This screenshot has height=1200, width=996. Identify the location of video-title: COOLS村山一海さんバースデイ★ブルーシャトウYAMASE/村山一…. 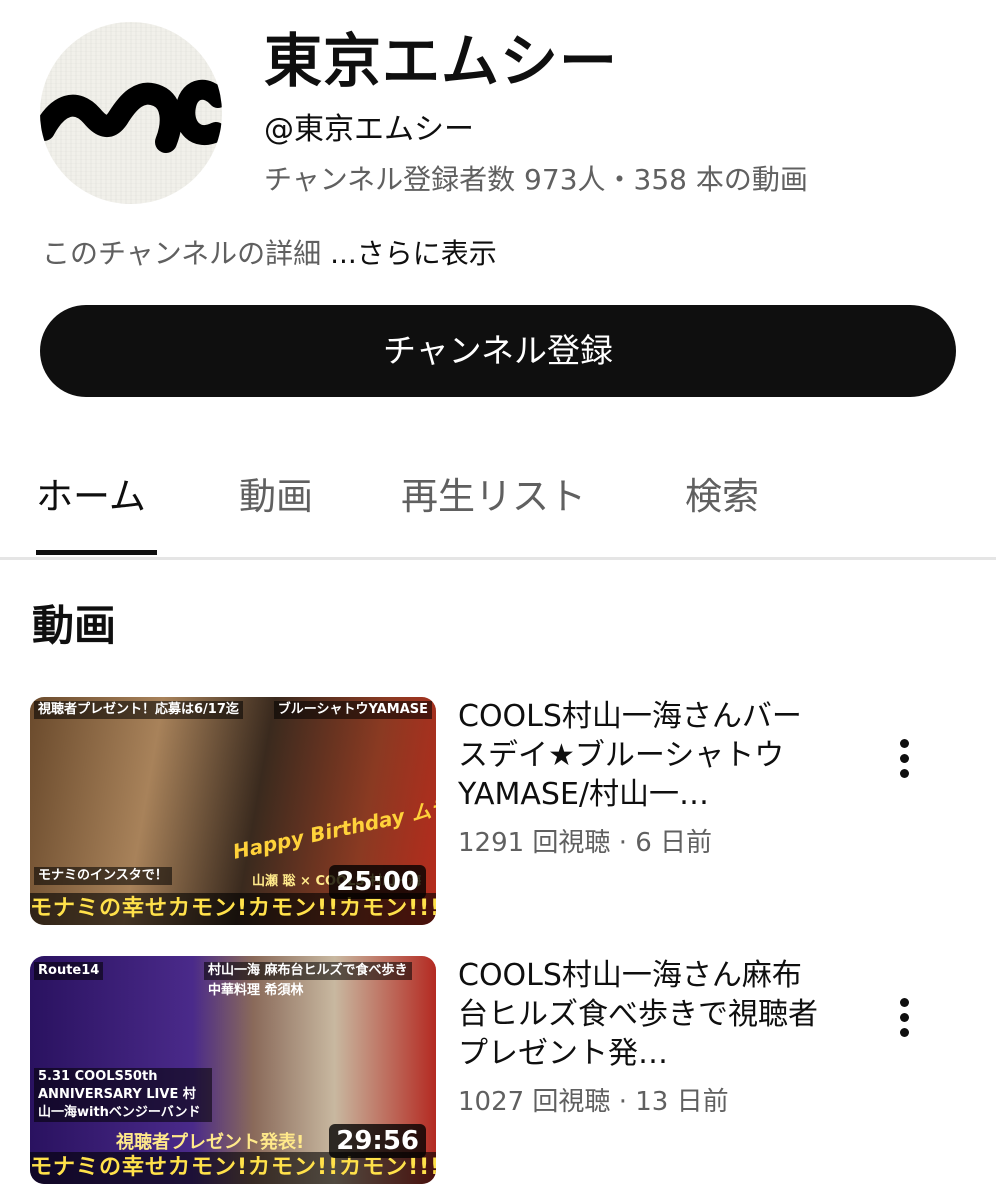
(638, 755).